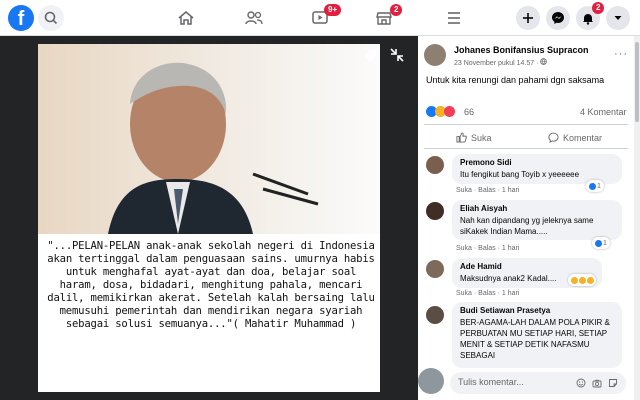 Image resolution: width=640 pixels, height=400 pixels. What do you see at coordinates (613, 383) in the screenshot?
I see `sticker-icon` at bounding box center [613, 383].